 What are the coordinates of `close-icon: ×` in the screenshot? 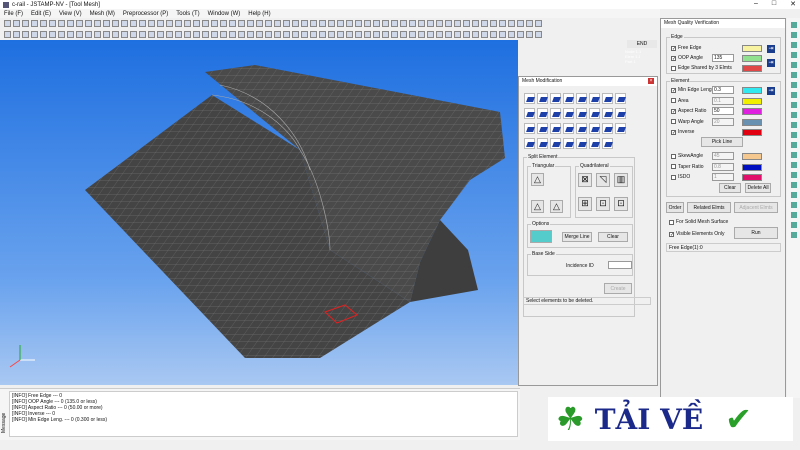 It's located at (651, 81).